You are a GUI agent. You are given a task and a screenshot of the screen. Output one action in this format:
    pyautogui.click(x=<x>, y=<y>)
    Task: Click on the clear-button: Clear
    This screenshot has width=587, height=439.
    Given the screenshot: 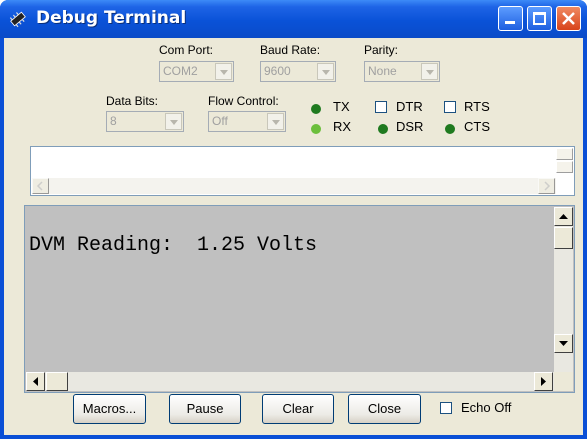 What is the action you would take?
    pyautogui.click(x=298, y=409)
    